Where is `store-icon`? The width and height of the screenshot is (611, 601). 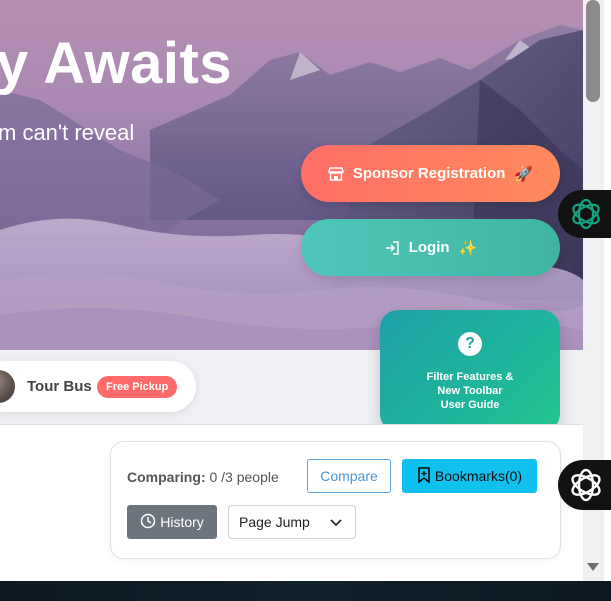 store-icon is located at coordinates (335, 174).